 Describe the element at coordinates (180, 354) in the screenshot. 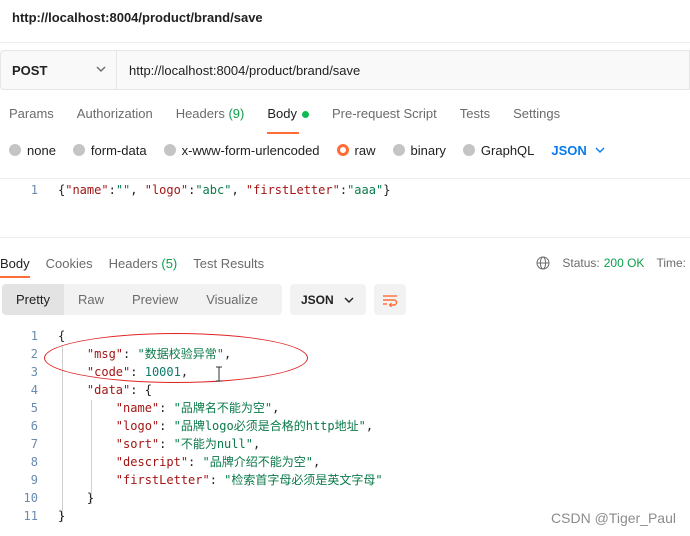

I see `json-value: "数据校验异常"` at that location.